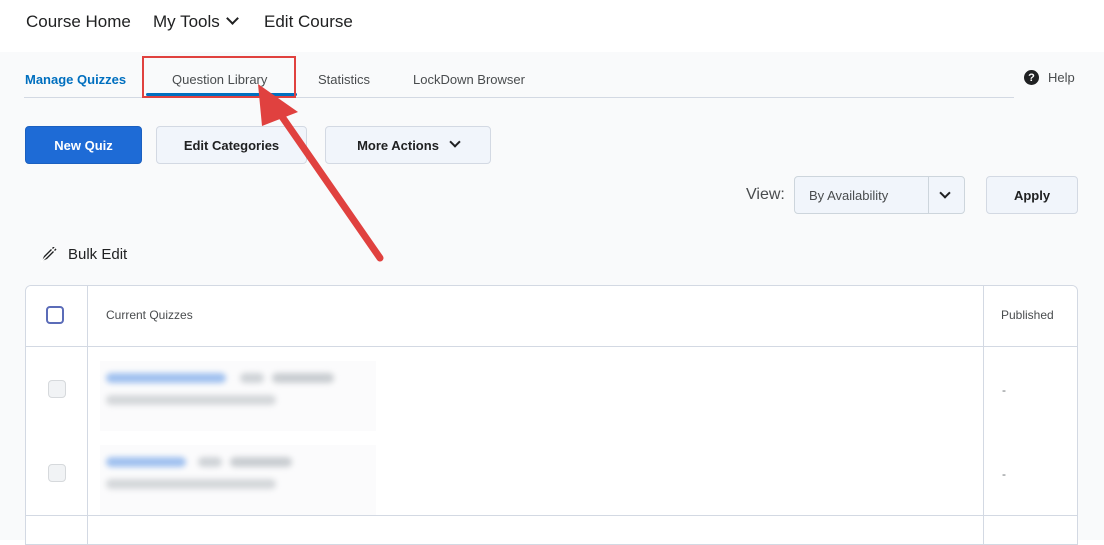  What do you see at coordinates (75, 79) in the screenshot?
I see `tab-manage-quizzes: Manage Quizzes` at bounding box center [75, 79].